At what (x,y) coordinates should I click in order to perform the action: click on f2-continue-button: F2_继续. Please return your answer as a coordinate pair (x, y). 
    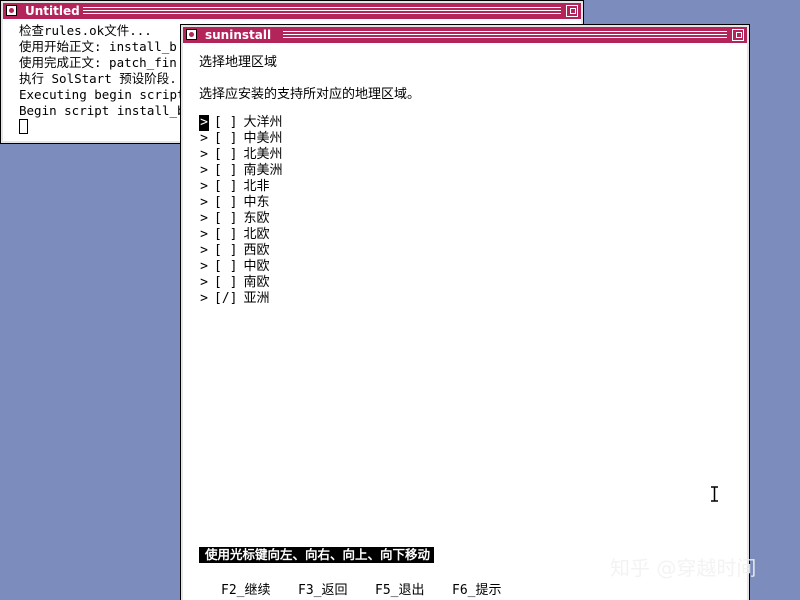
    Looking at the image, I should click on (259, 588).